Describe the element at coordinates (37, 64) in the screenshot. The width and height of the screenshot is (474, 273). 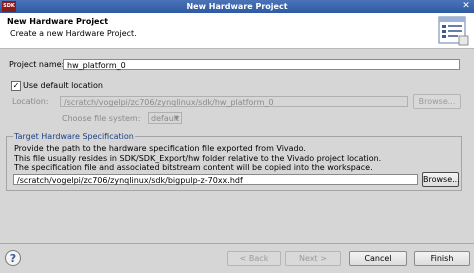
I see `project-name-label: Project name:` at that location.